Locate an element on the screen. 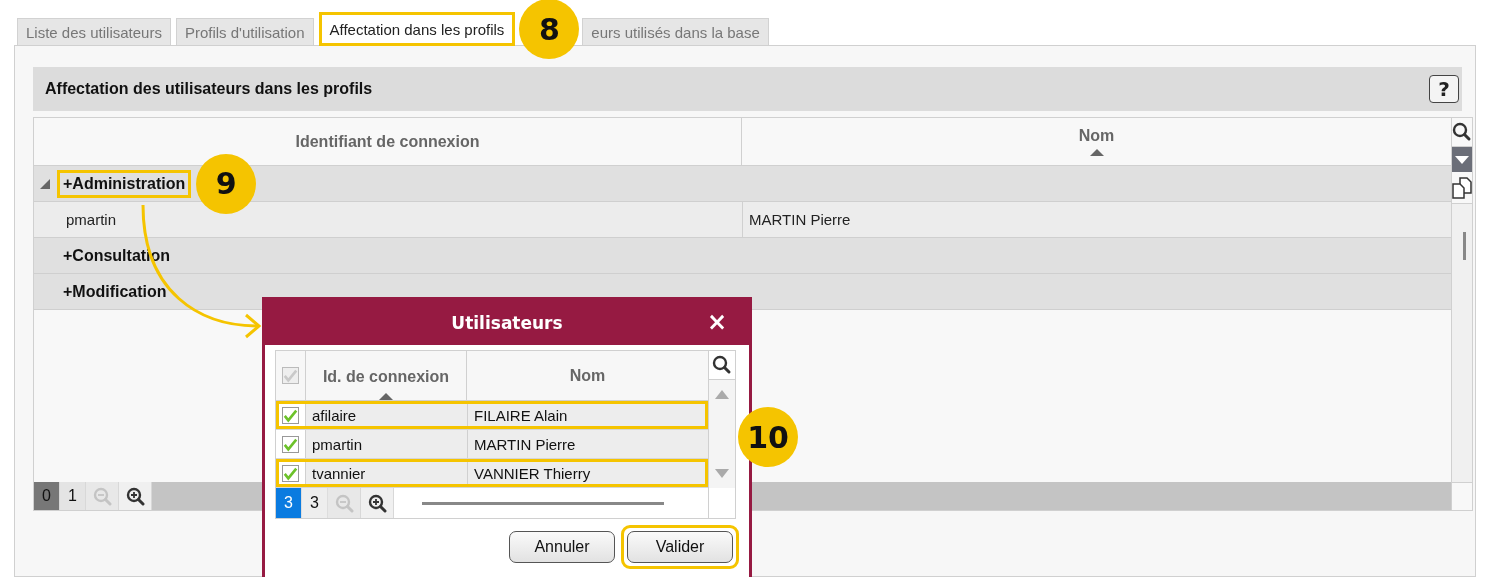  callout-badge: 10 is located at coordinates (768, 437).